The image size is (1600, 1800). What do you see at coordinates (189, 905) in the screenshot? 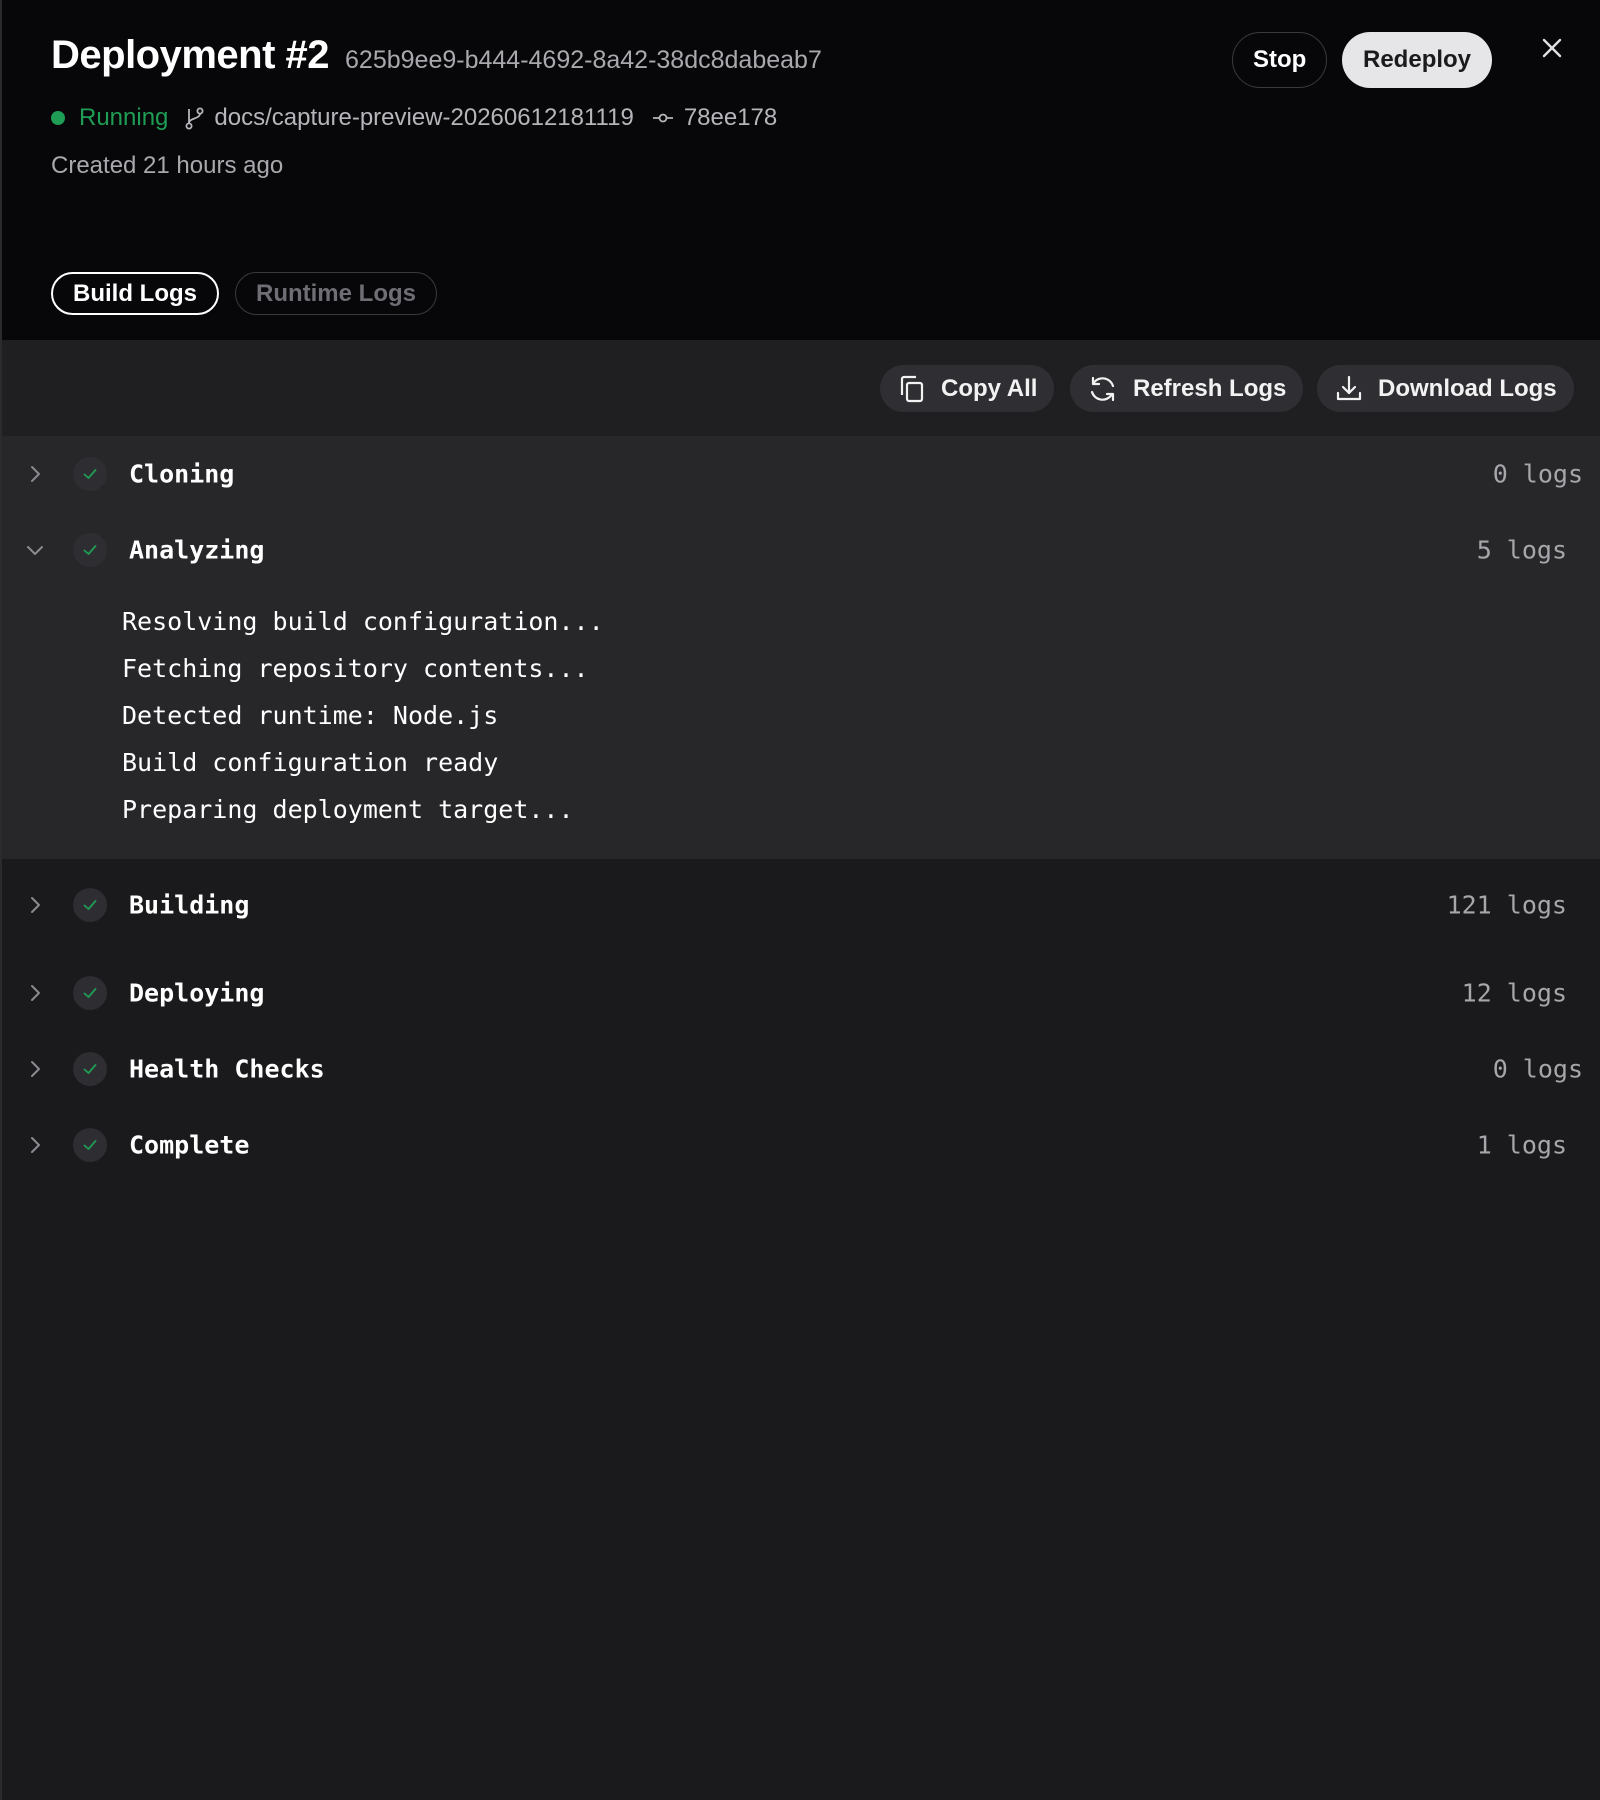
I see `stage-name: Building` at bounding box center [189, 905].